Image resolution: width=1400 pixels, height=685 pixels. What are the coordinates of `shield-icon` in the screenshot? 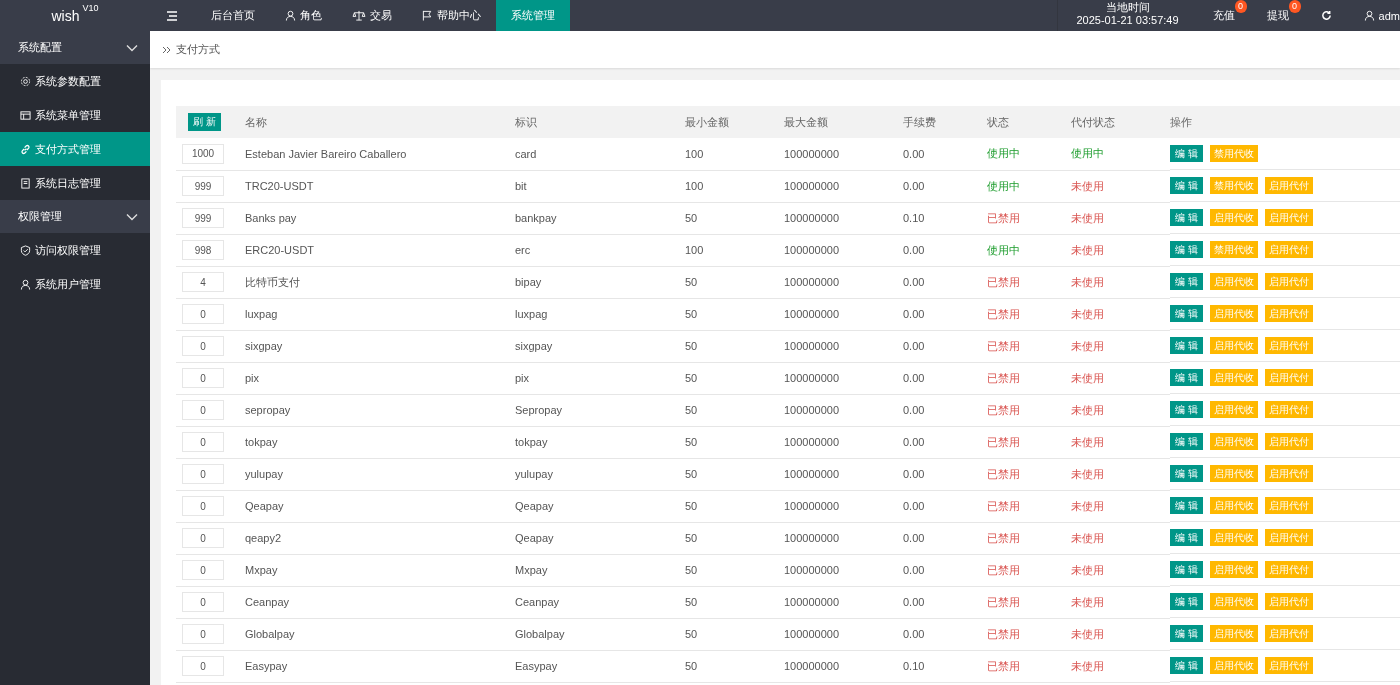 It's located at (25, 250).